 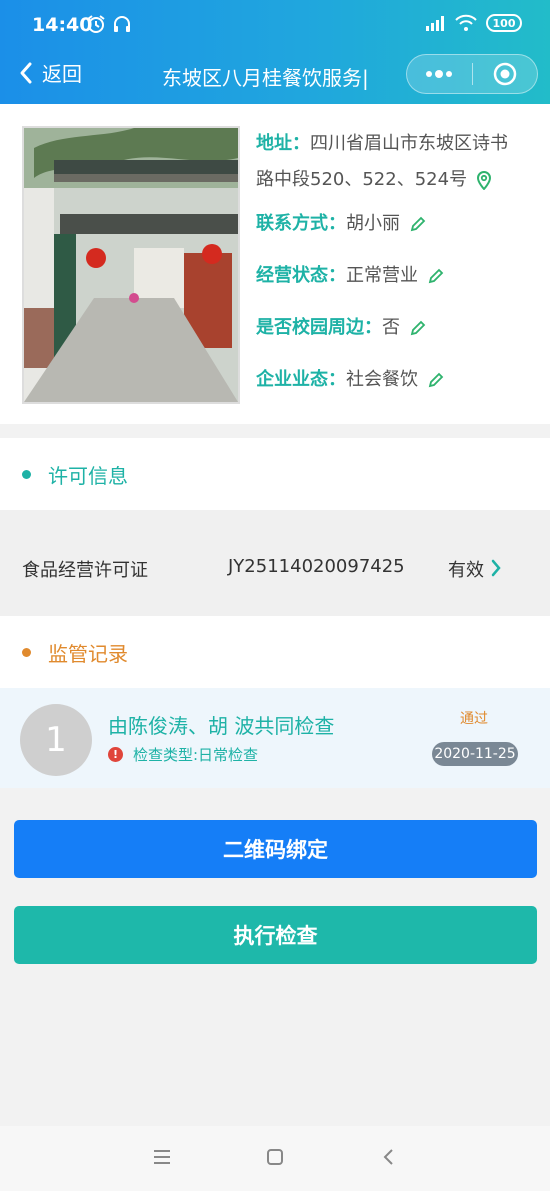 What do you see at coordinates (466, 570) in the screenshot?
I see `license-validity: 有效` at bounding box center [466, 570].